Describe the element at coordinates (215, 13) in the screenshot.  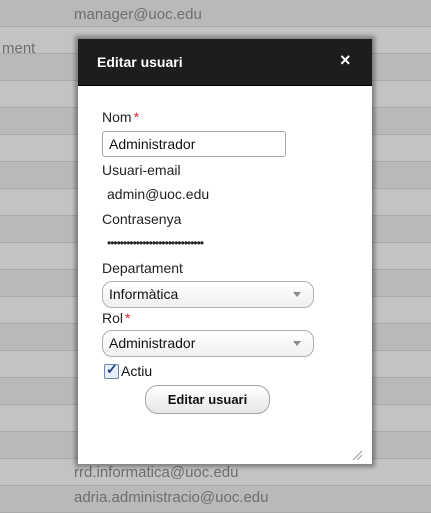
I see `table-row` at that location.